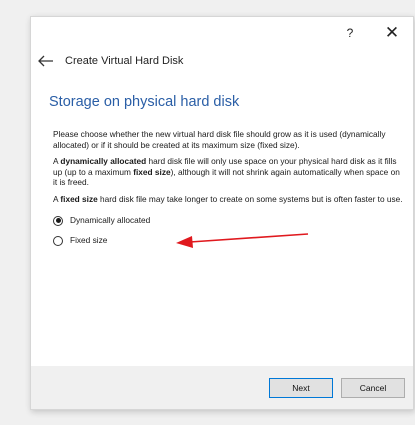 This screenshot has width=415, height=425. What do you see at coordinates (222, 387) in the screenshot?
I see `button-bar: Next Cancel` at bounding box center [222, 387].